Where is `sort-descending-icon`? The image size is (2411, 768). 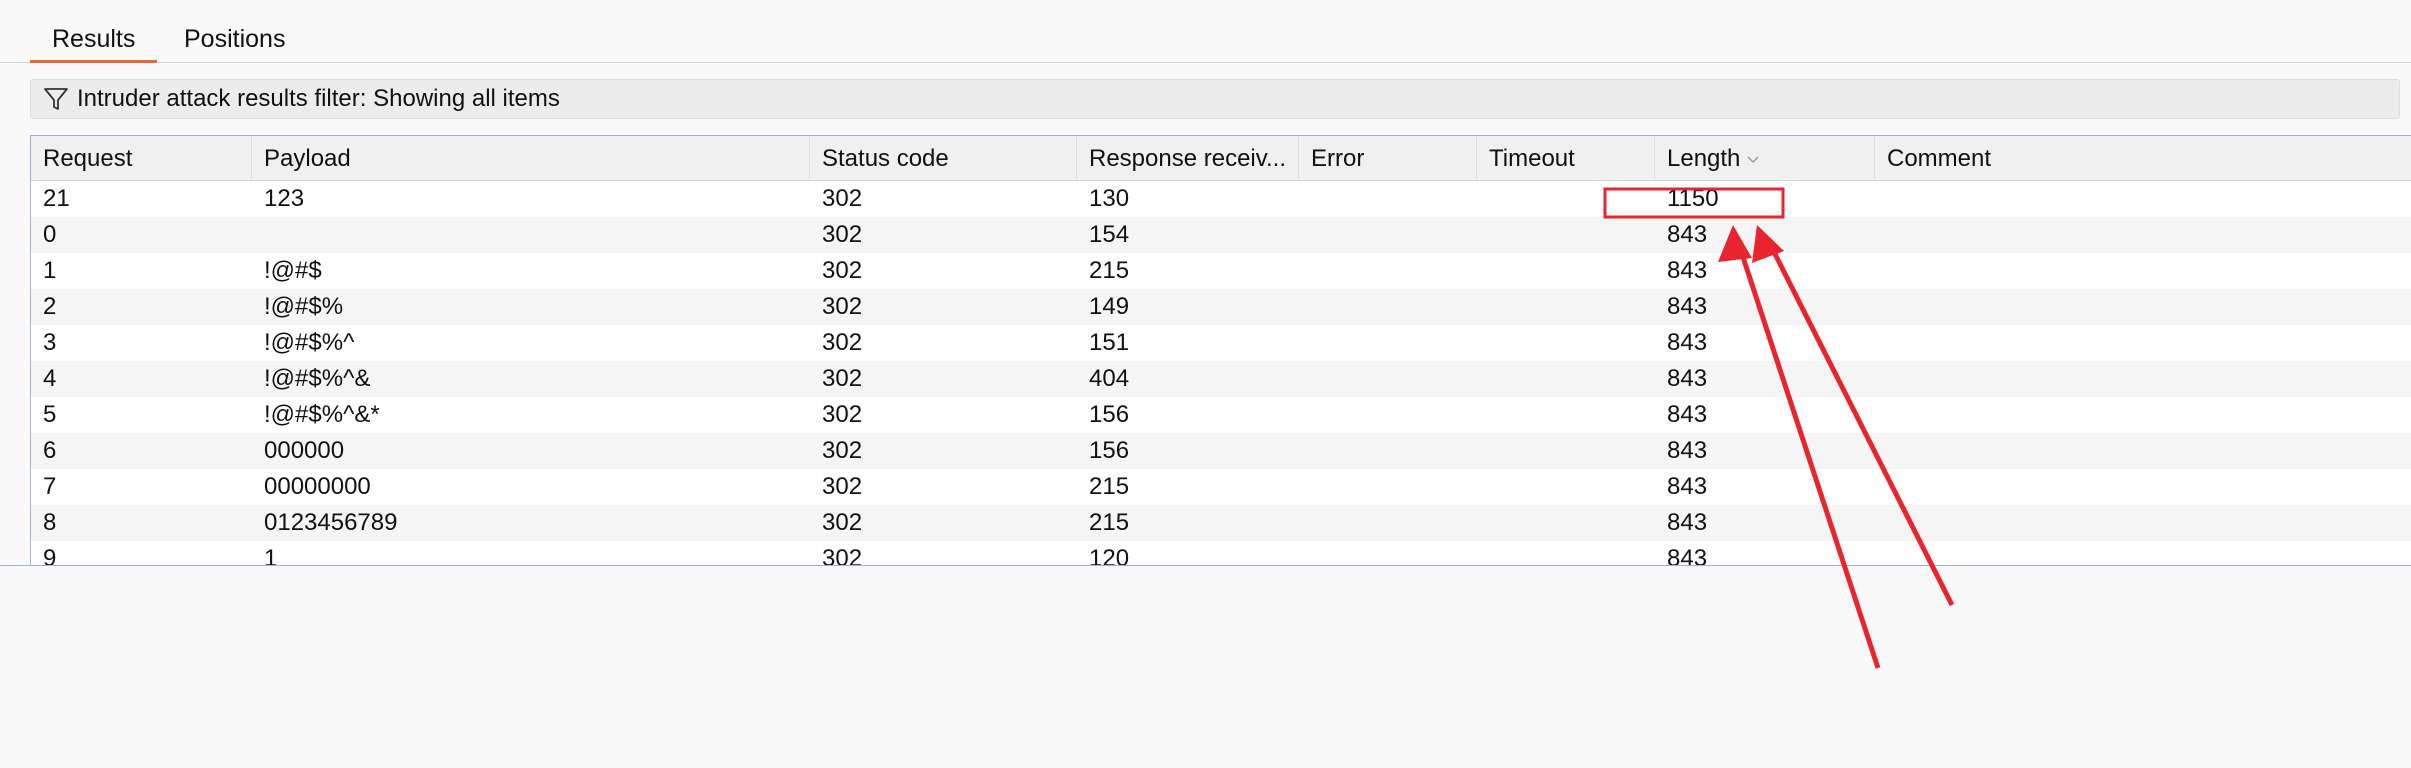
sort-descending-icon is located at coordinates (1753, 159).